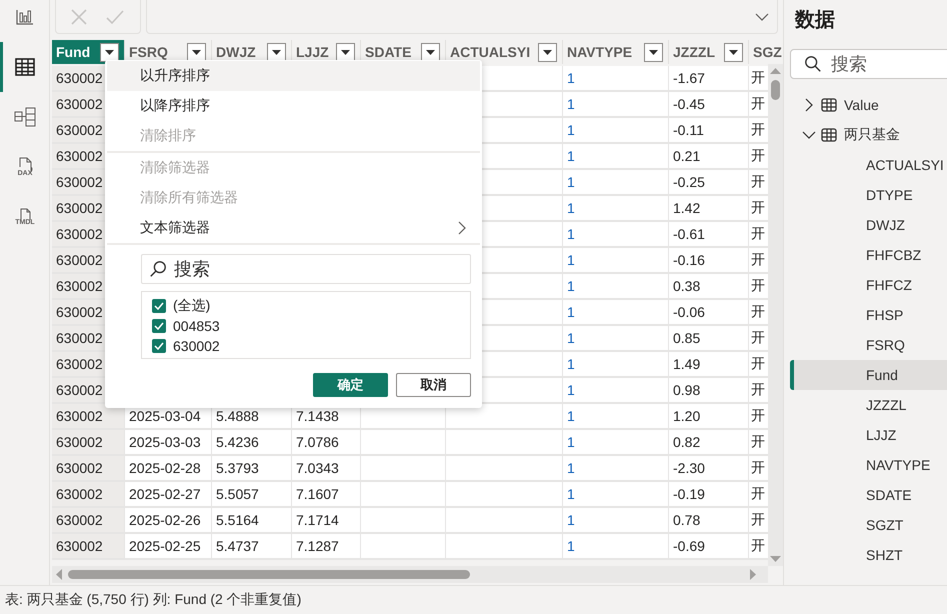 This screenshot has width=947, height=614. I want to click on horizontal-scrollbar, so click(410, 574).